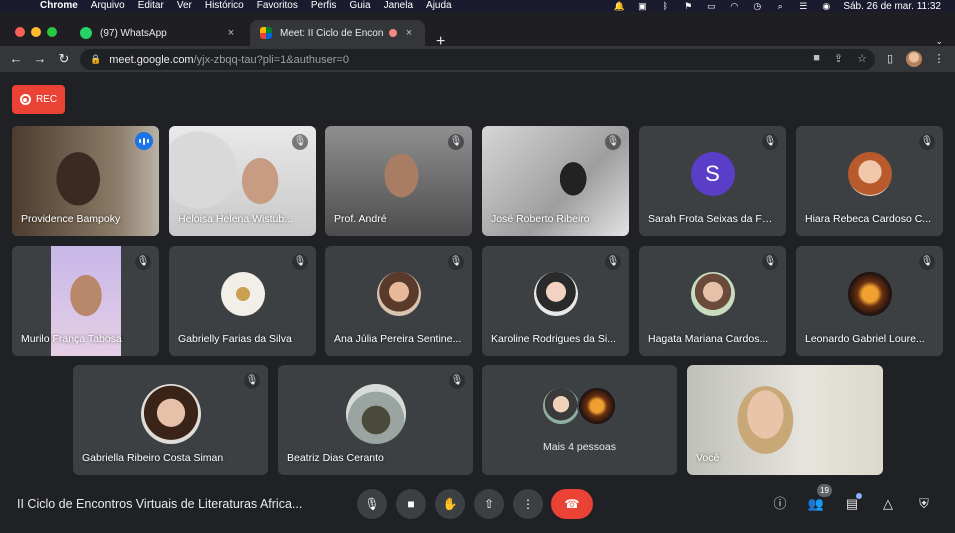 This screenshot has height=533, width=955. I want to click on activities-icon: △, so click(888, 504).